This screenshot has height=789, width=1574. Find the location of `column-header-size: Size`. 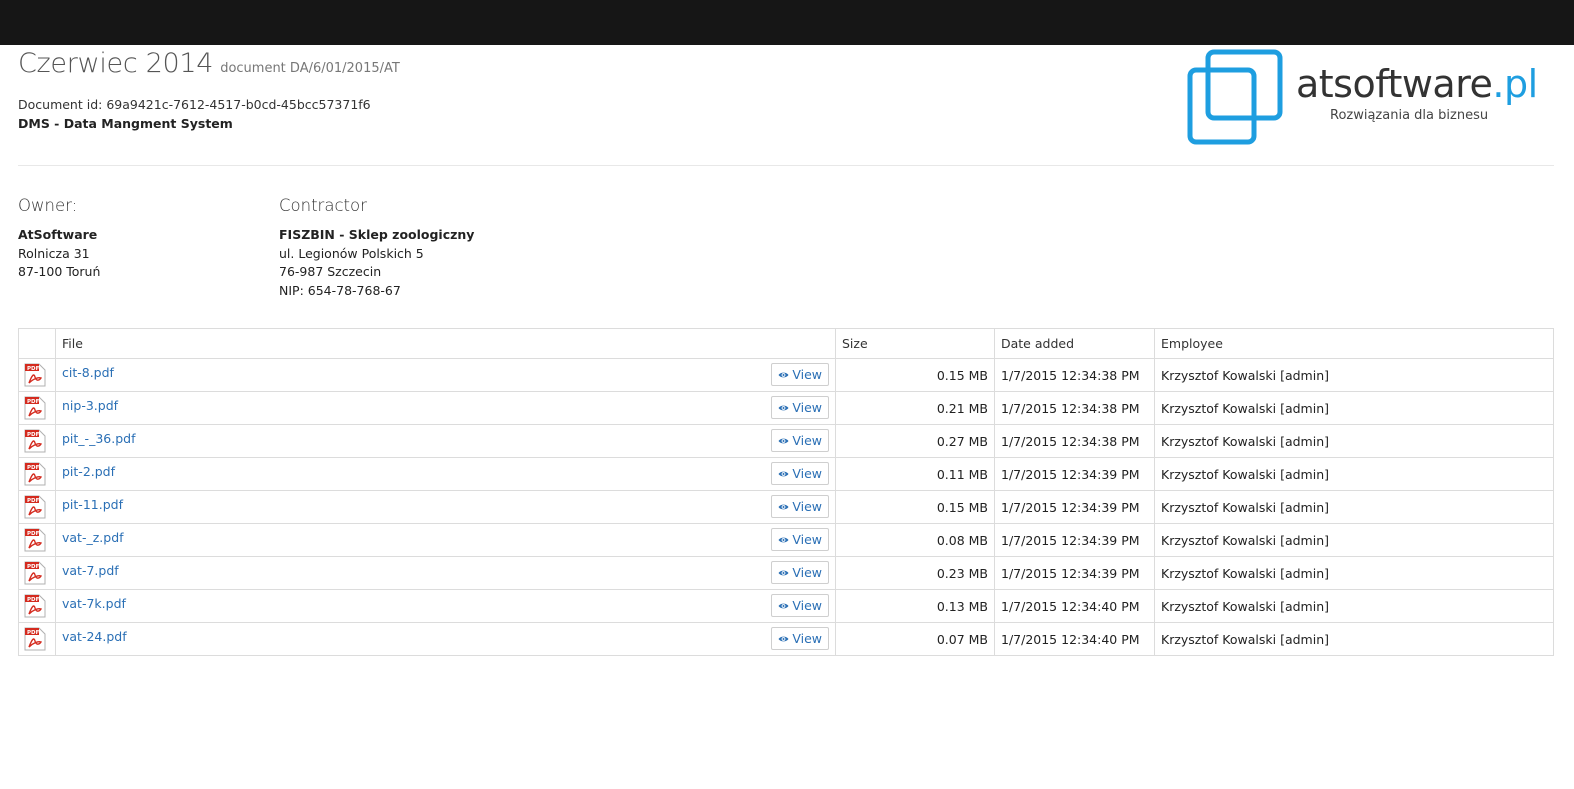

column-header-size: Size is located at coordinates (915, 343).